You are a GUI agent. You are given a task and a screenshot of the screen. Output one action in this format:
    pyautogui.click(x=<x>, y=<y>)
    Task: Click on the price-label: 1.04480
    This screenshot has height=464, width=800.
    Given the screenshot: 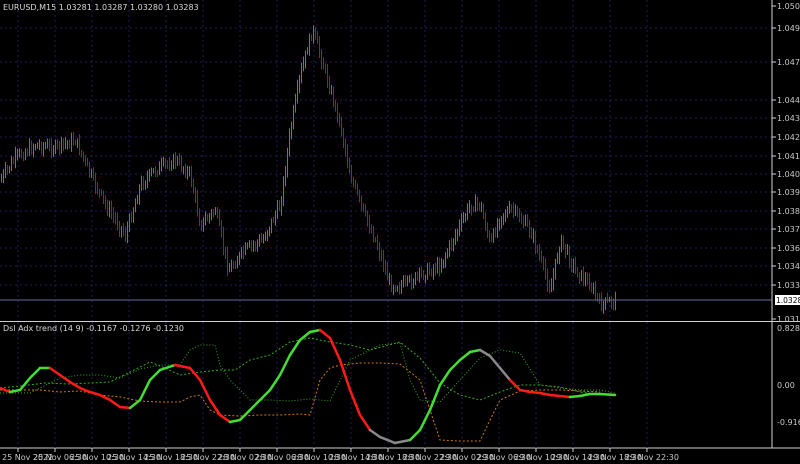 What is the action you would take?
    pyautogui.click(x=788, y=100)
    